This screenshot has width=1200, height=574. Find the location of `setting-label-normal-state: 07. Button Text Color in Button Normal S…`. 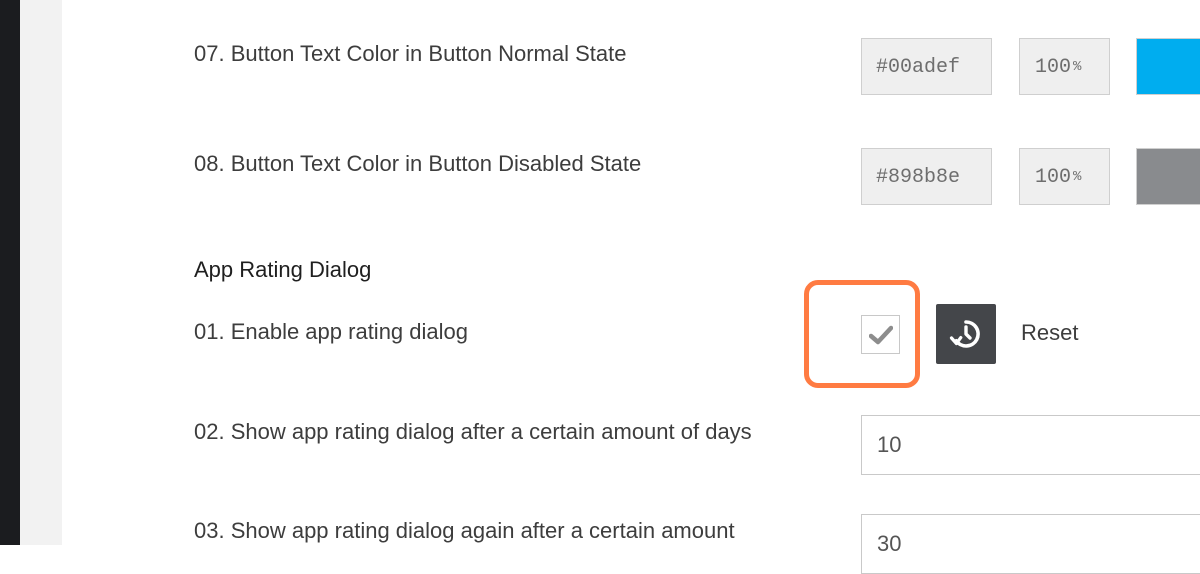

setting-label-normal-state: 07. Button Text Color in Button Normal S… is located at coordinates (410, 53).